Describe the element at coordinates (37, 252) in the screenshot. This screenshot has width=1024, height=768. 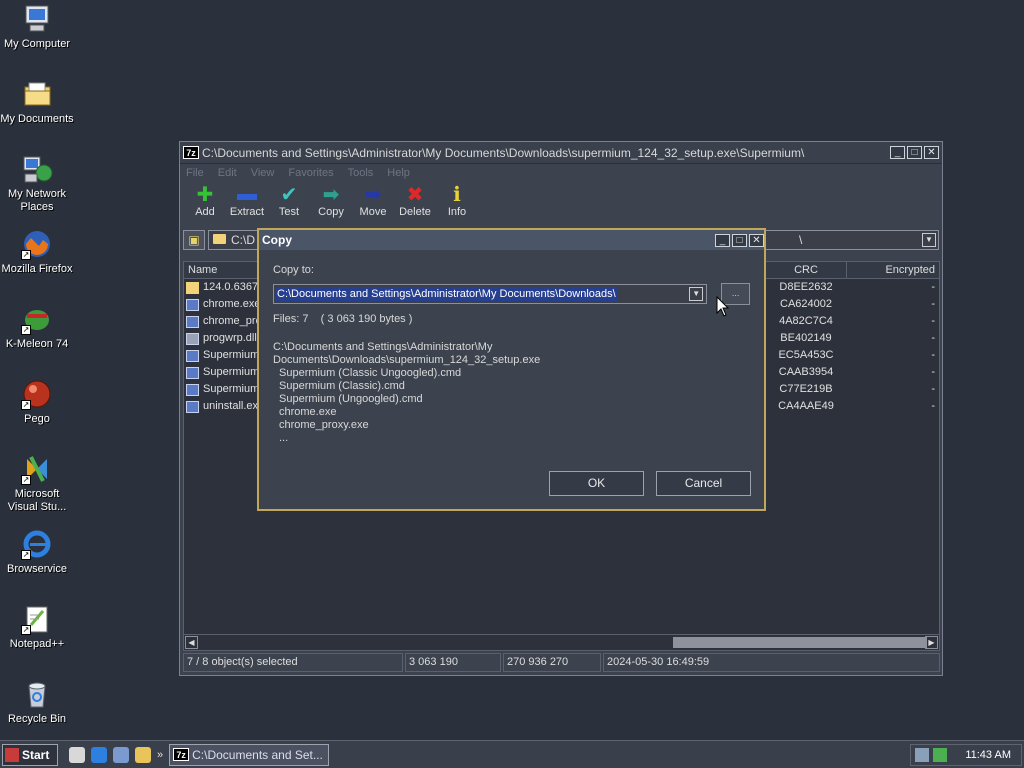
I see `desktop-icon-firefox: ↗ Mozilla Firefox` at that location.